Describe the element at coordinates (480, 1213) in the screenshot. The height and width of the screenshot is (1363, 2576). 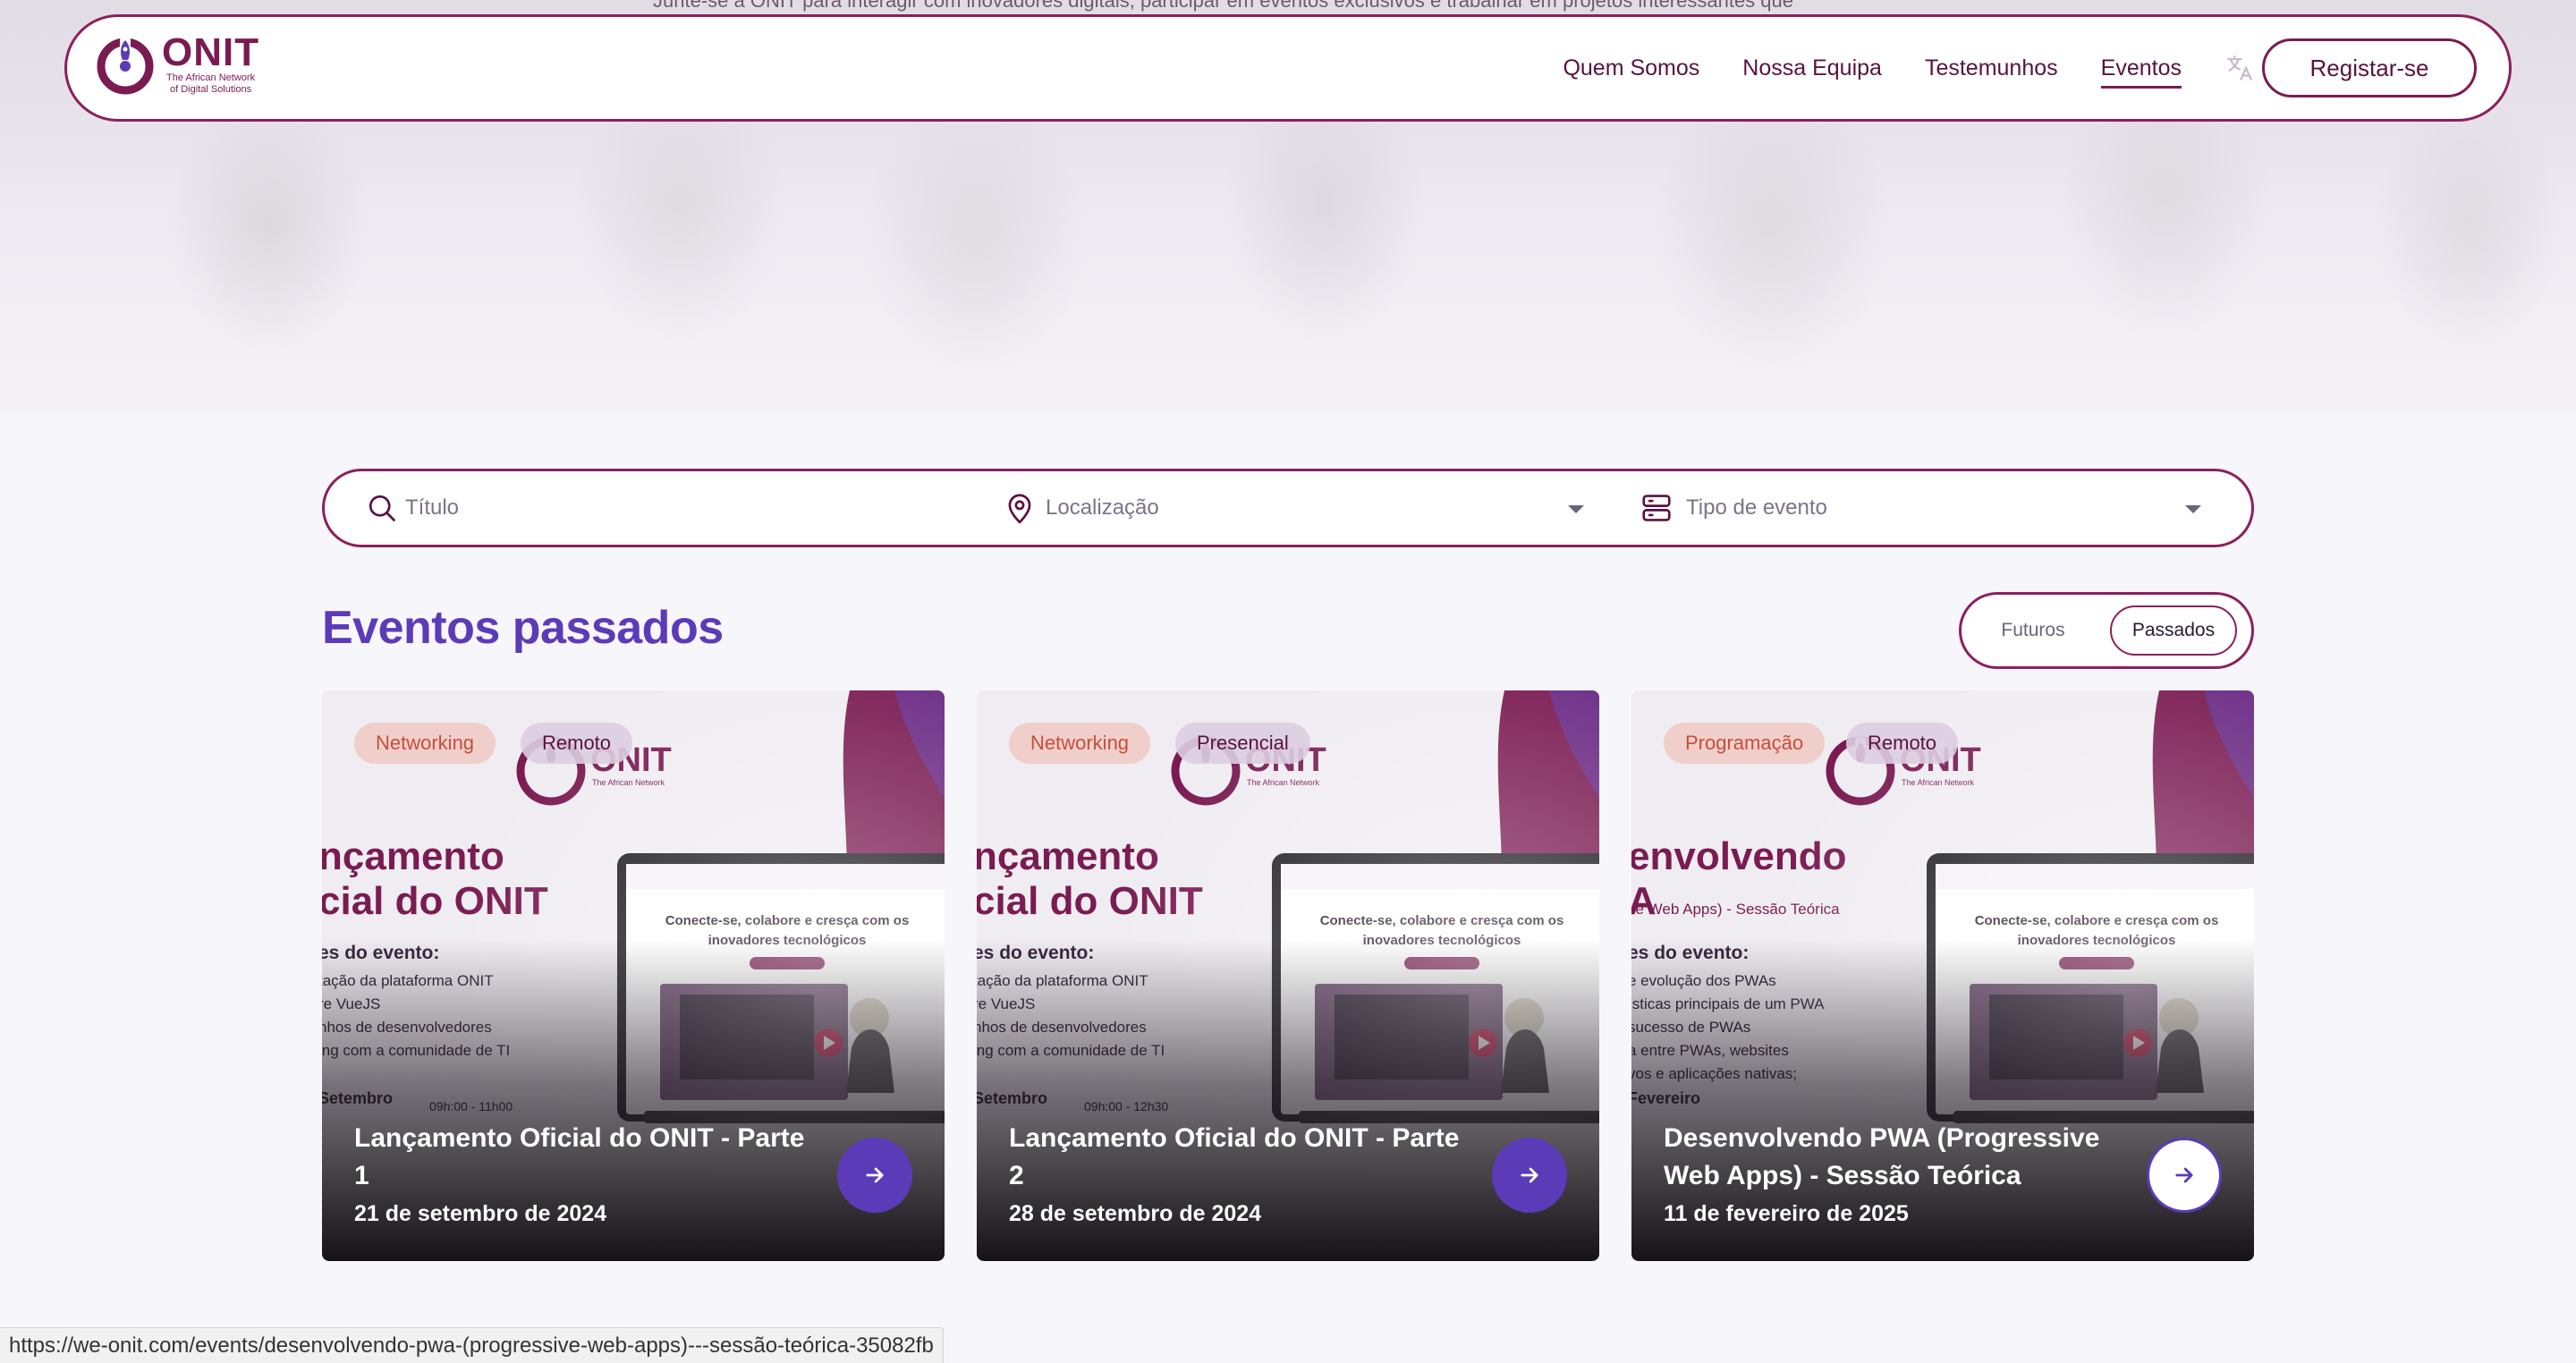
I see `event-date: 21 de setembro de 2024` at that location.